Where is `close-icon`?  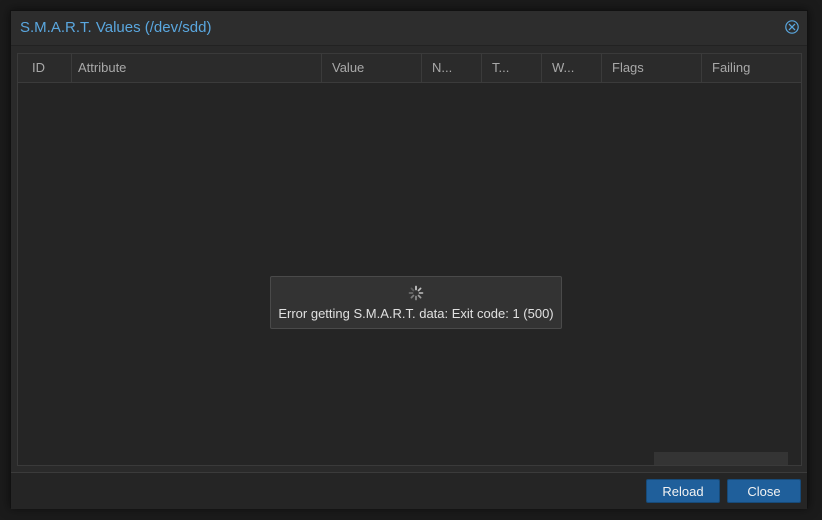 close-icon is located at coordinates (792, 27).